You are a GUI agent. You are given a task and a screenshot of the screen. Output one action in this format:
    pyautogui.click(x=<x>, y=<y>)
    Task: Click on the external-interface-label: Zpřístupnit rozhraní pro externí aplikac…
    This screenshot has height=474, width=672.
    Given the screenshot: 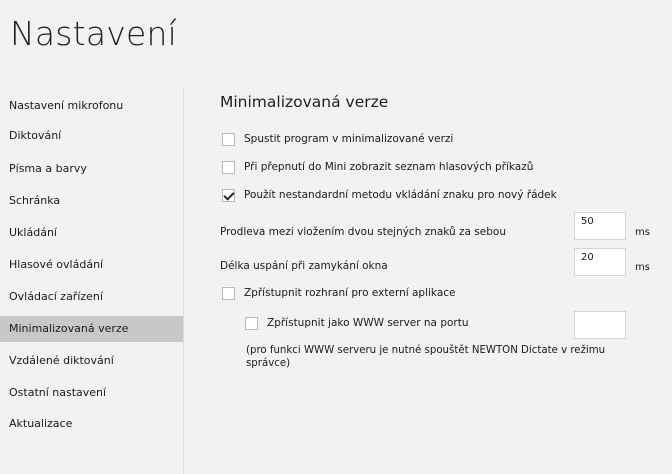 What is the action you would take?
    pyautogui.click(x=350, y=293)
    